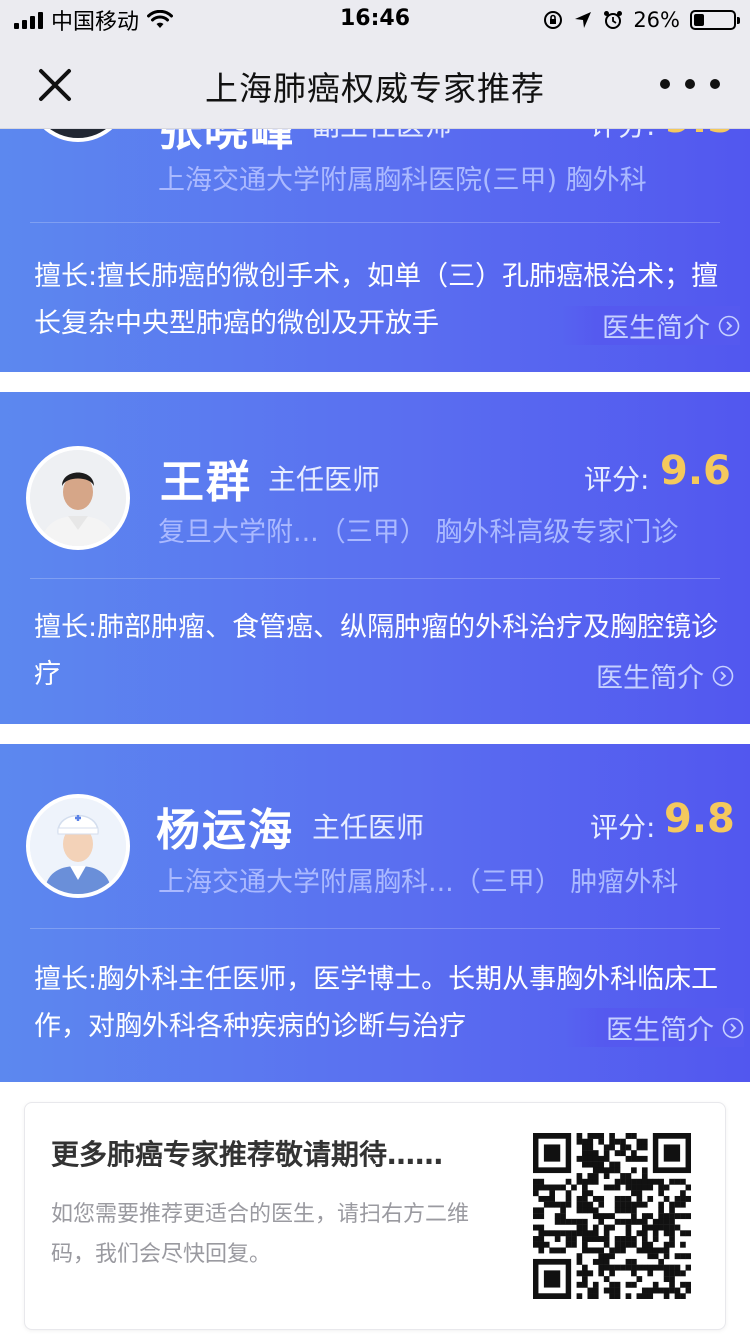 This screenshot has height=1334, width=750. What do you see at coordinates (375, 20) in the screenshot?
I see `status-bar: 中国移动 16:46 26%` at bounding box center [375, 20].